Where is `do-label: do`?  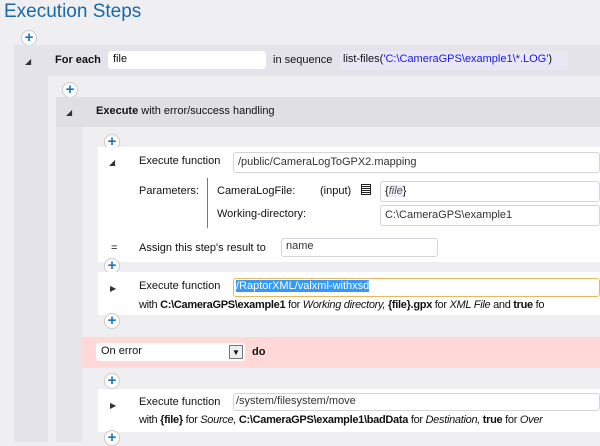 do-label: do is located at coordinates (259, 352).